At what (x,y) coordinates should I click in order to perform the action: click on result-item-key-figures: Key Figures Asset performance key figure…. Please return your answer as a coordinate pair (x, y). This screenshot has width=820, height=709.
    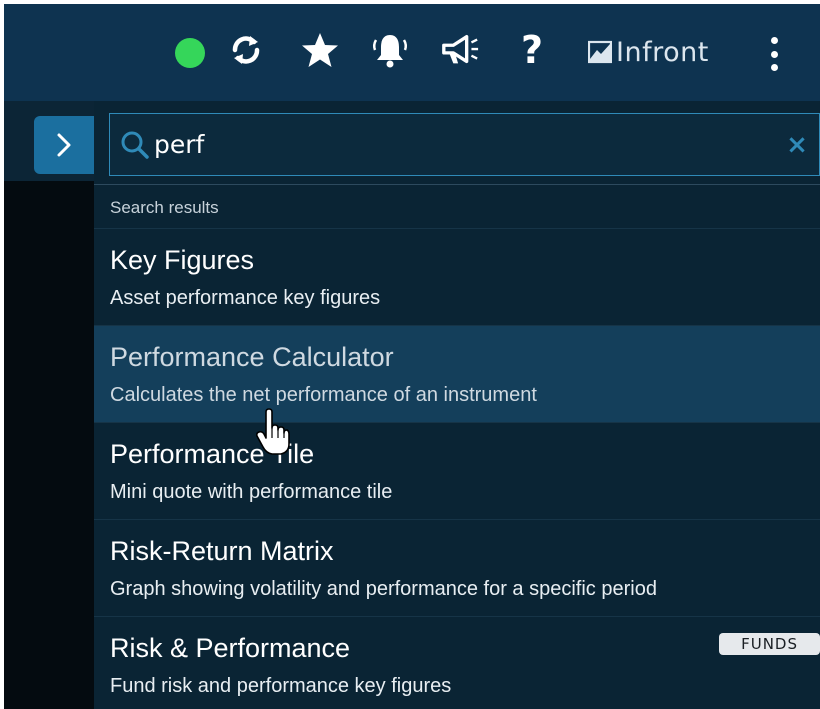
    Looking at the image, I should click on (457, 276).